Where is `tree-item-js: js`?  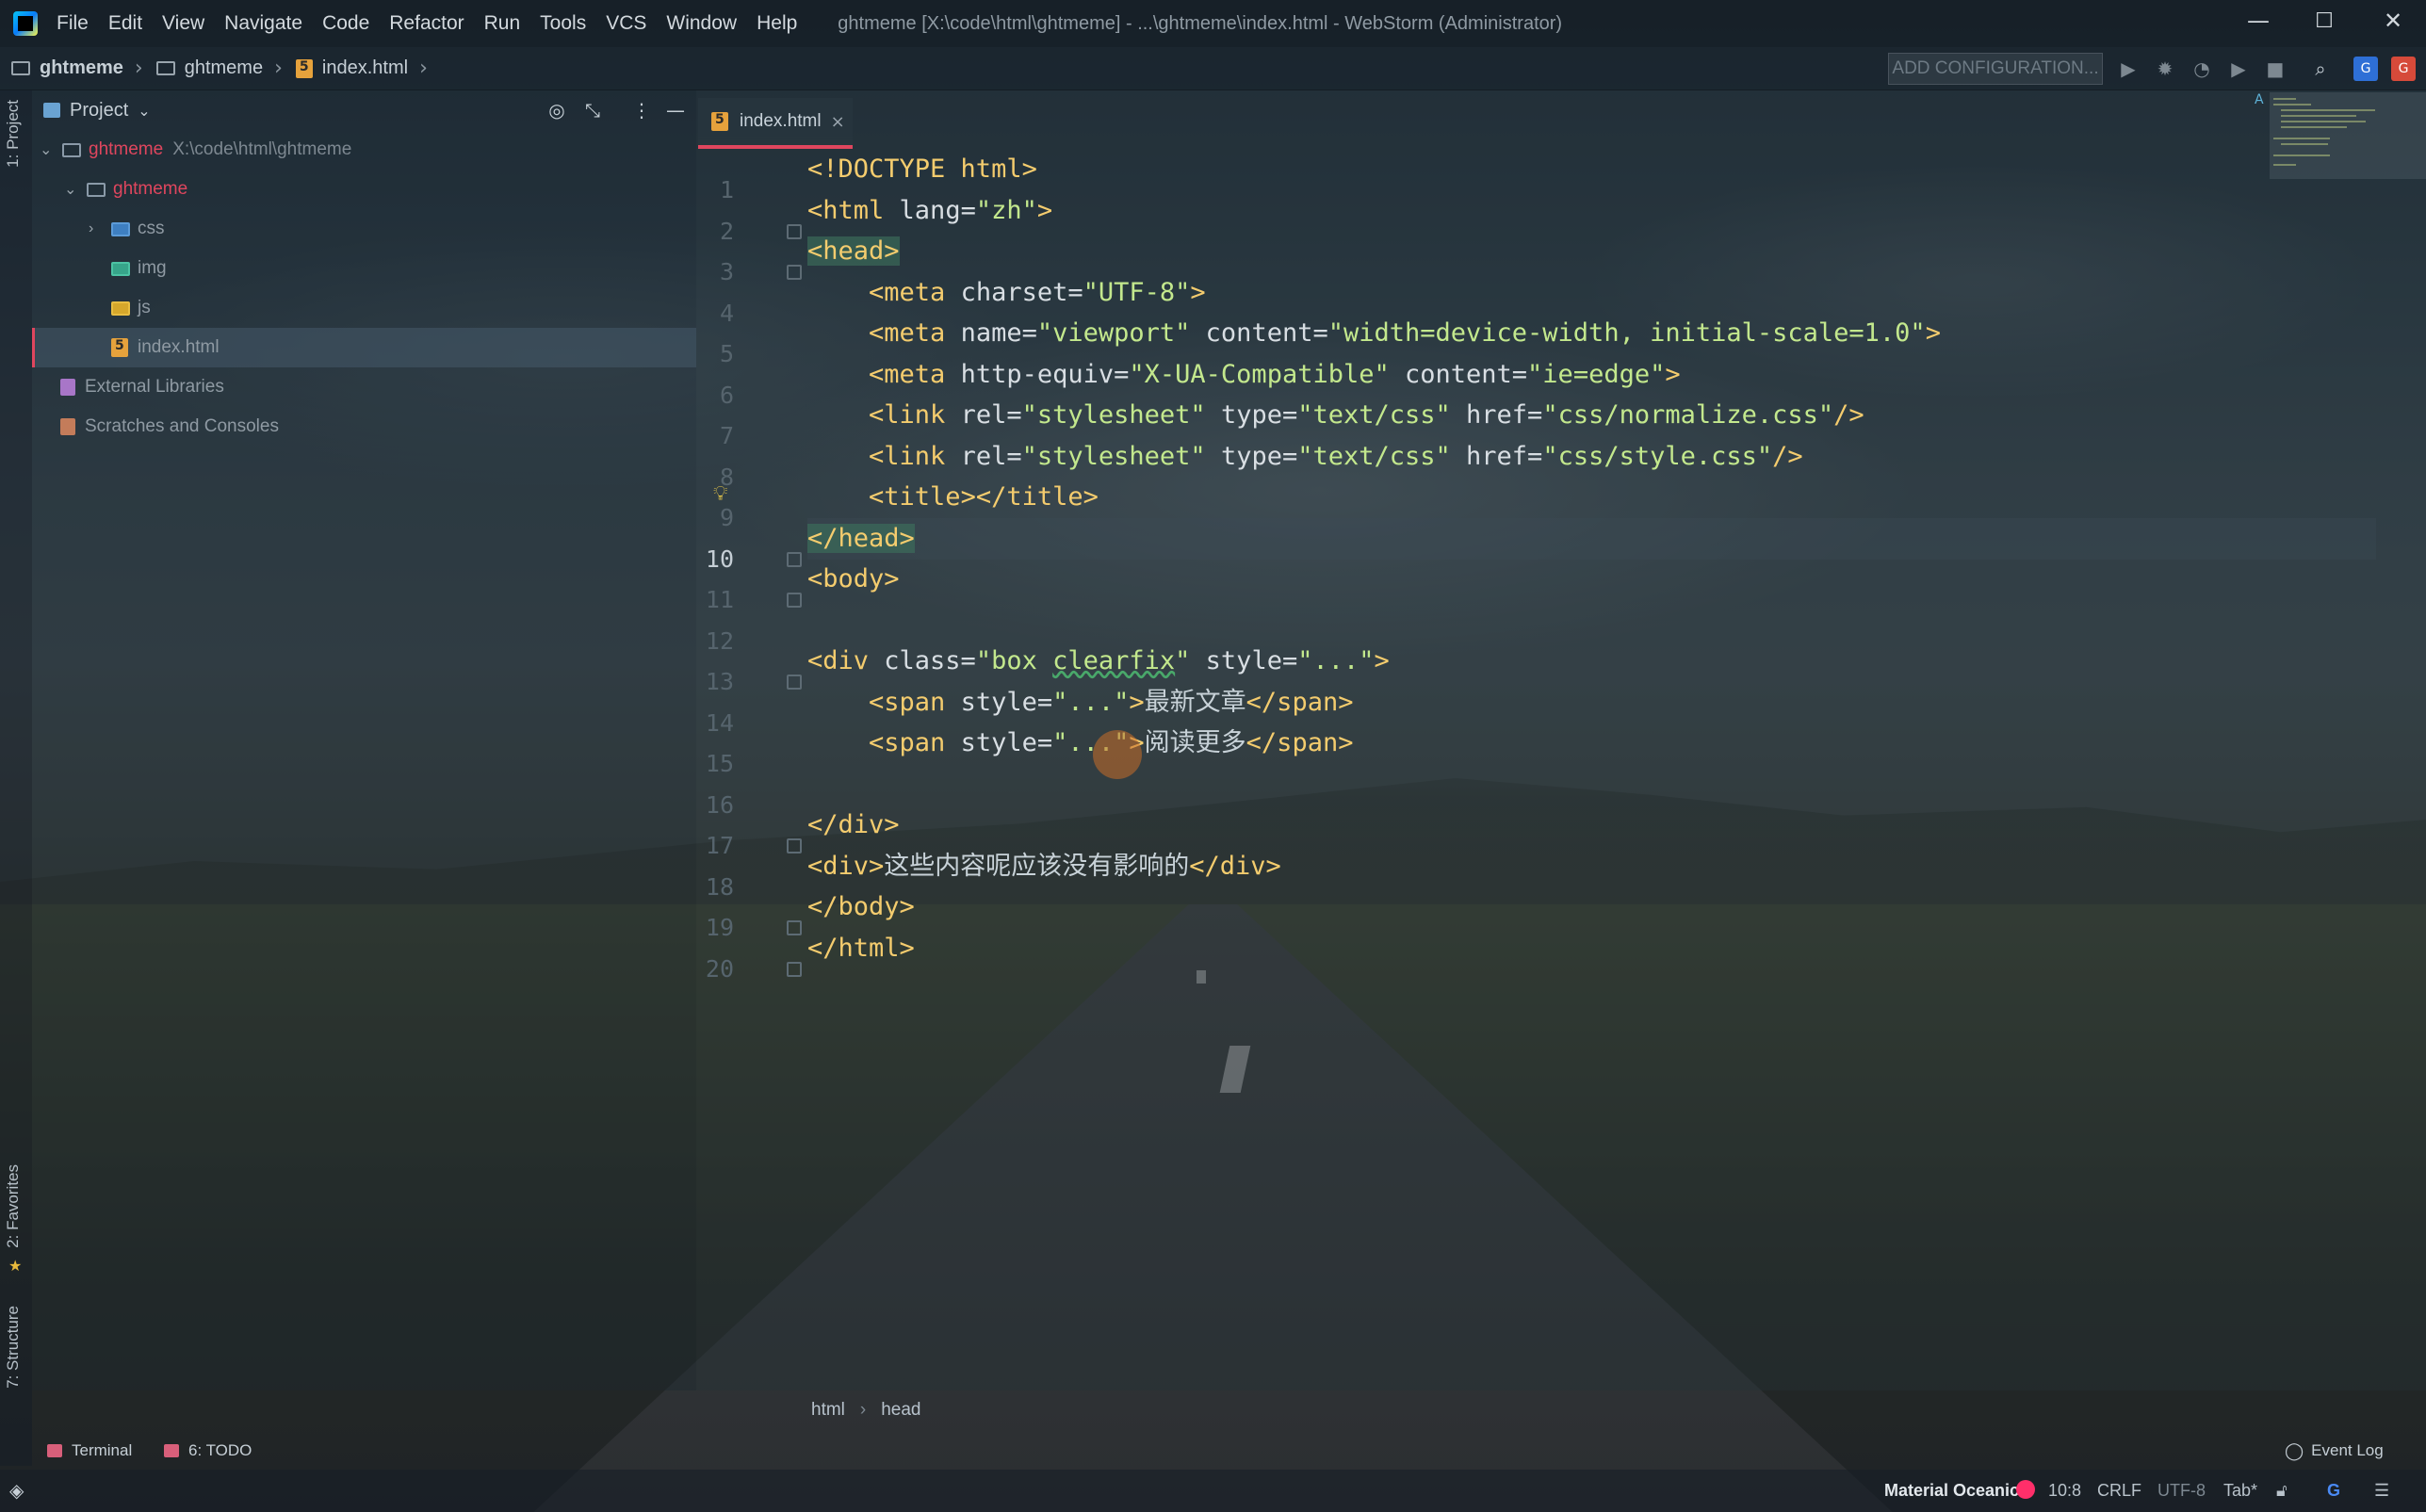 tree-item-js: js is located at coordinates (364, 308).